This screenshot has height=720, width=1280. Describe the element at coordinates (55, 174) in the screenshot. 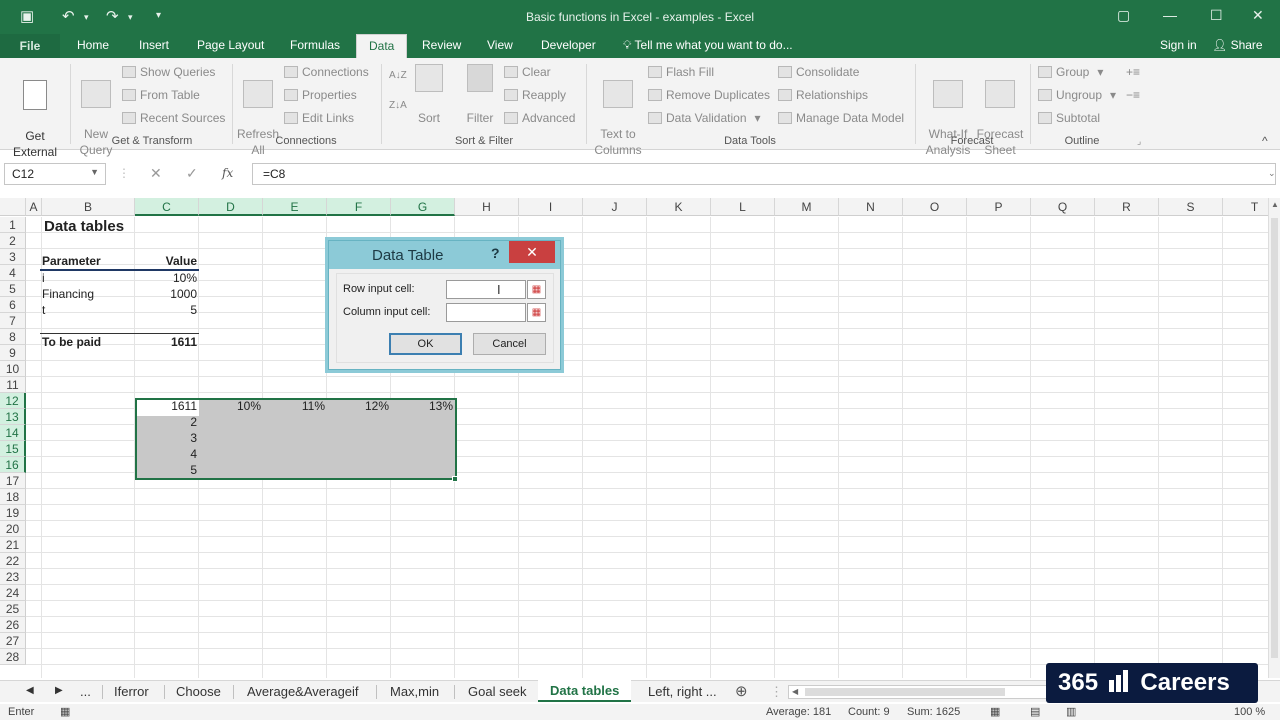

I see `name-box: C12 ▼` at that location.